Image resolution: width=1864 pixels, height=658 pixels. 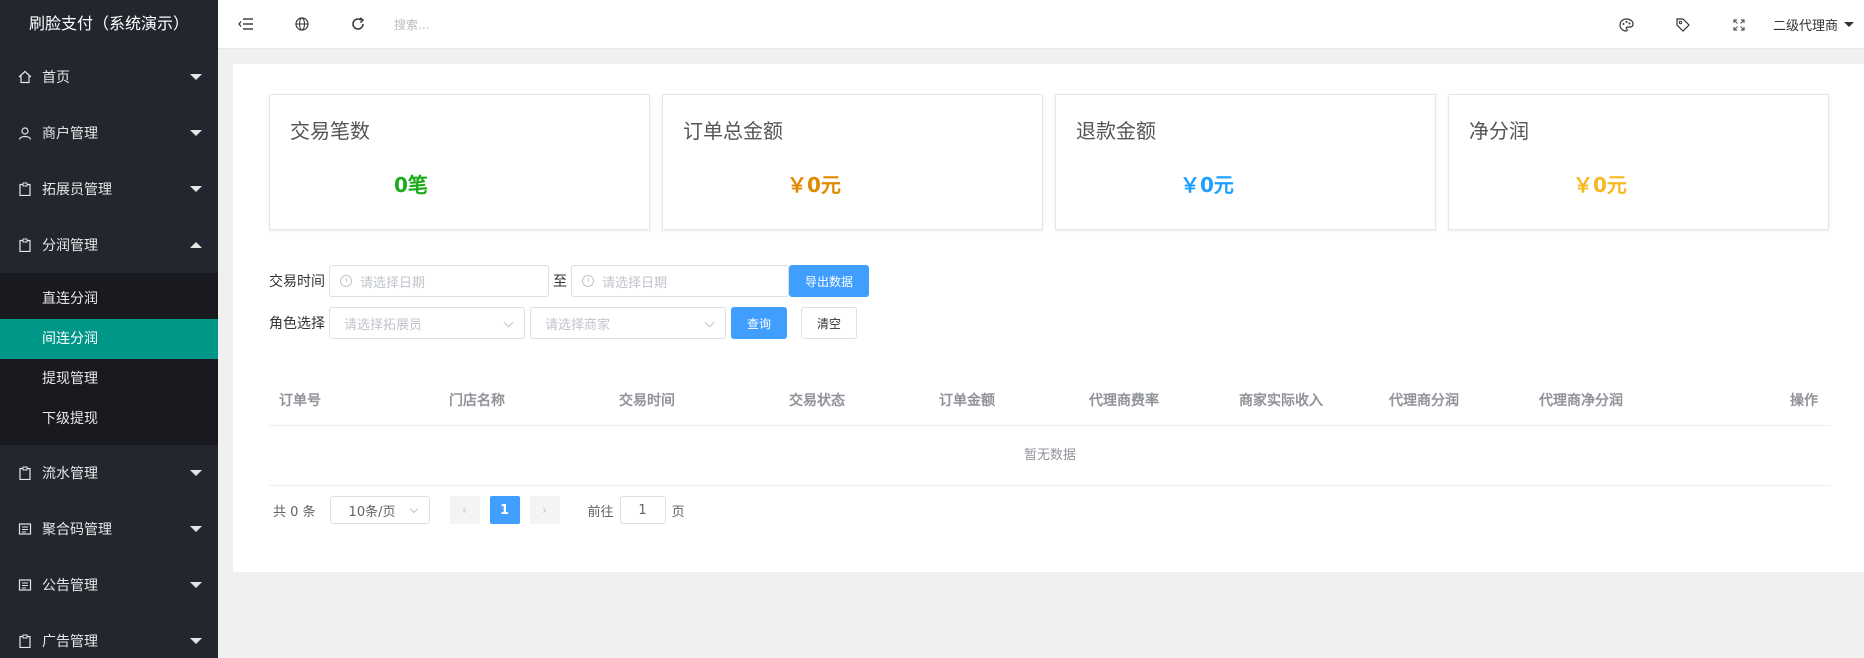 I want to click on stat-card-net-profit: 净分润 ￥0元, so click(x=1638, y=162).